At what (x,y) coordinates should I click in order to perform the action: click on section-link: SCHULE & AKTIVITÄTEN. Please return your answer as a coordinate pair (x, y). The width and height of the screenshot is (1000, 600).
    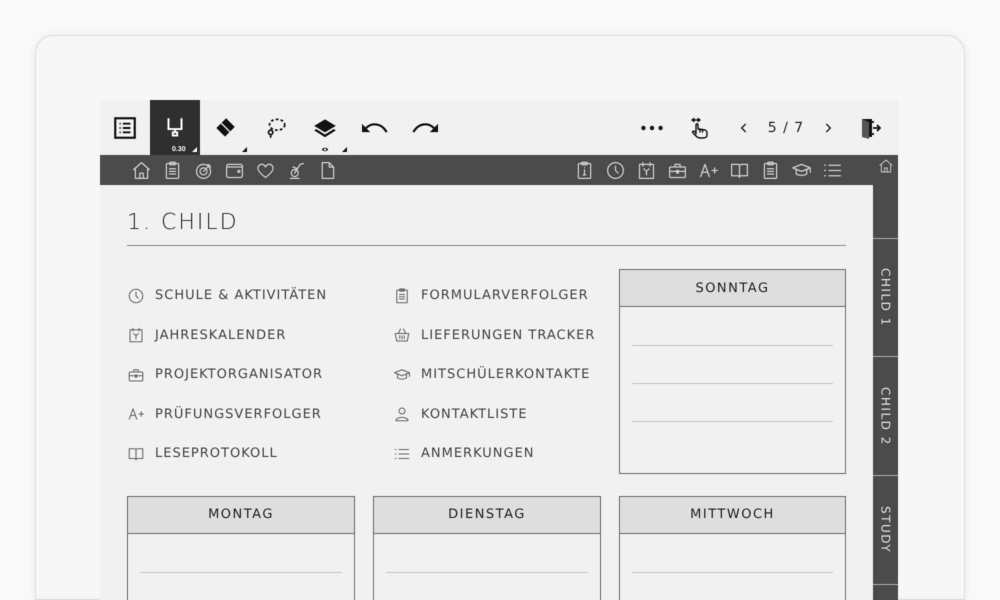
    Looking at the image, I should click on (241, 296).